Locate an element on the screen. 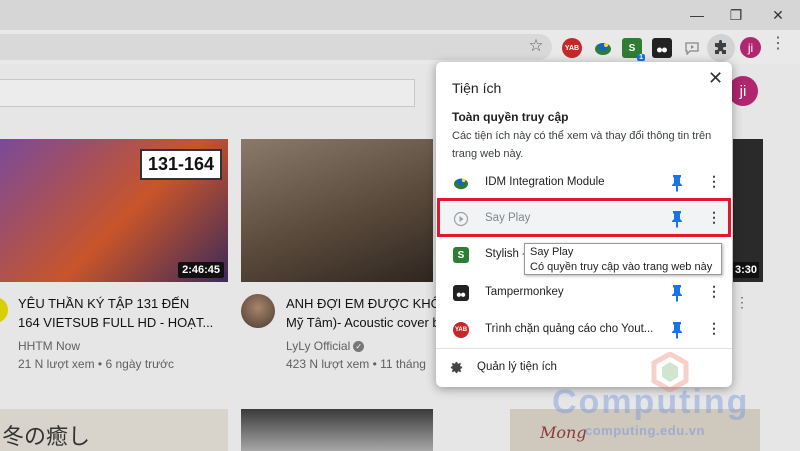 This screenshot has height=451, width=800. manage-extensions-label: Quản lý tiện ích is located at coordinates (517, 367).